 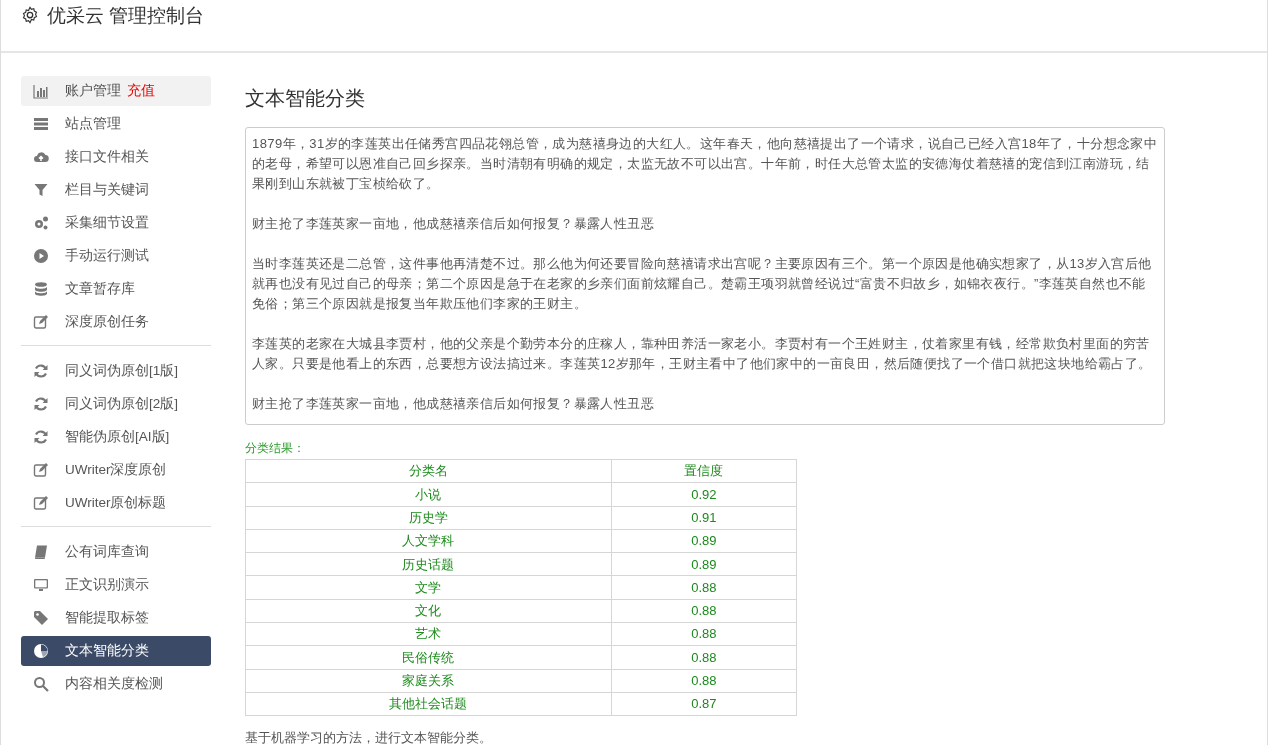 What do you see at coordinates (116, 618) in the screenshot?
I see `sidebar-item: 智能提取标签` at bounding box center [116, 618].